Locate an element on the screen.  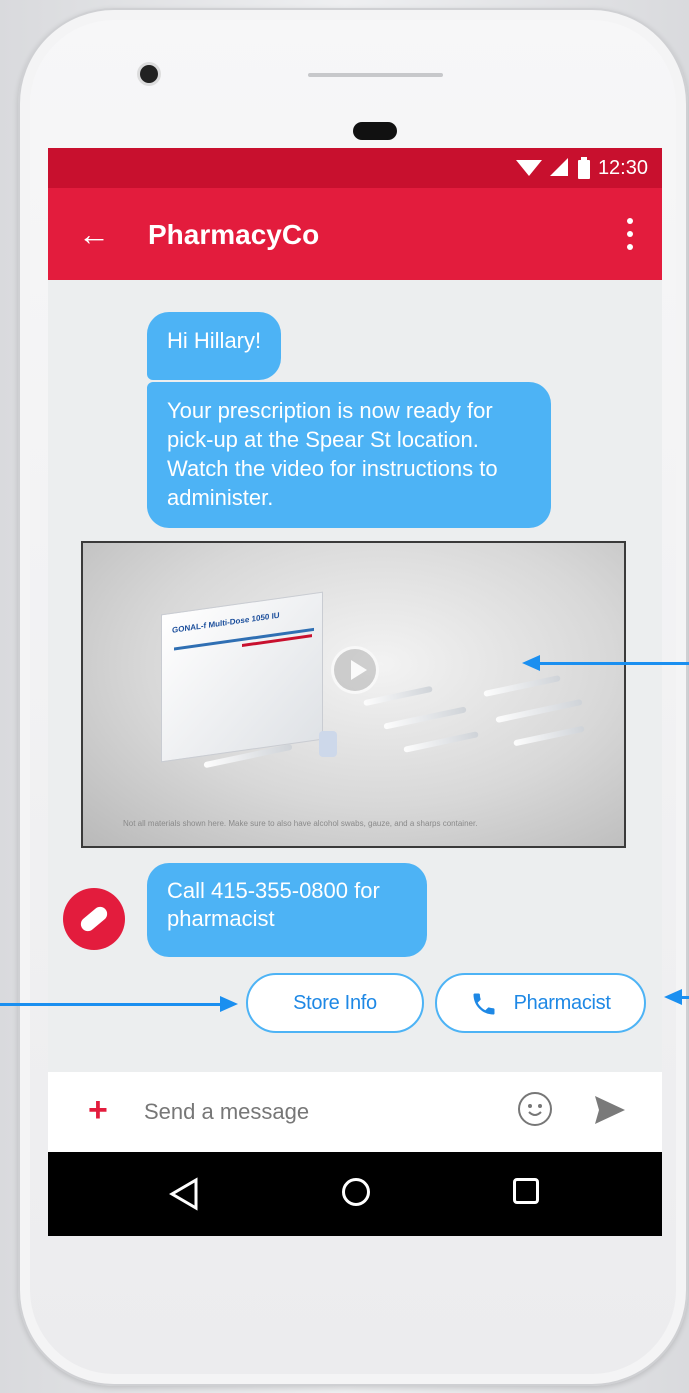
message-input is located at coordinates (304, 1112).